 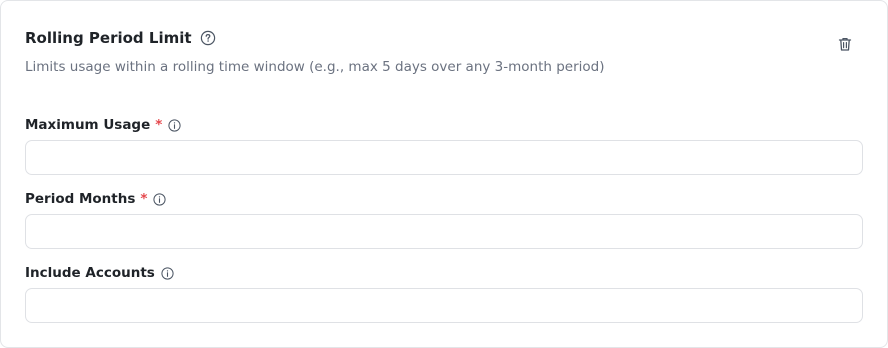 I want to click on question-circle-icon, so click(x=208, y=38).